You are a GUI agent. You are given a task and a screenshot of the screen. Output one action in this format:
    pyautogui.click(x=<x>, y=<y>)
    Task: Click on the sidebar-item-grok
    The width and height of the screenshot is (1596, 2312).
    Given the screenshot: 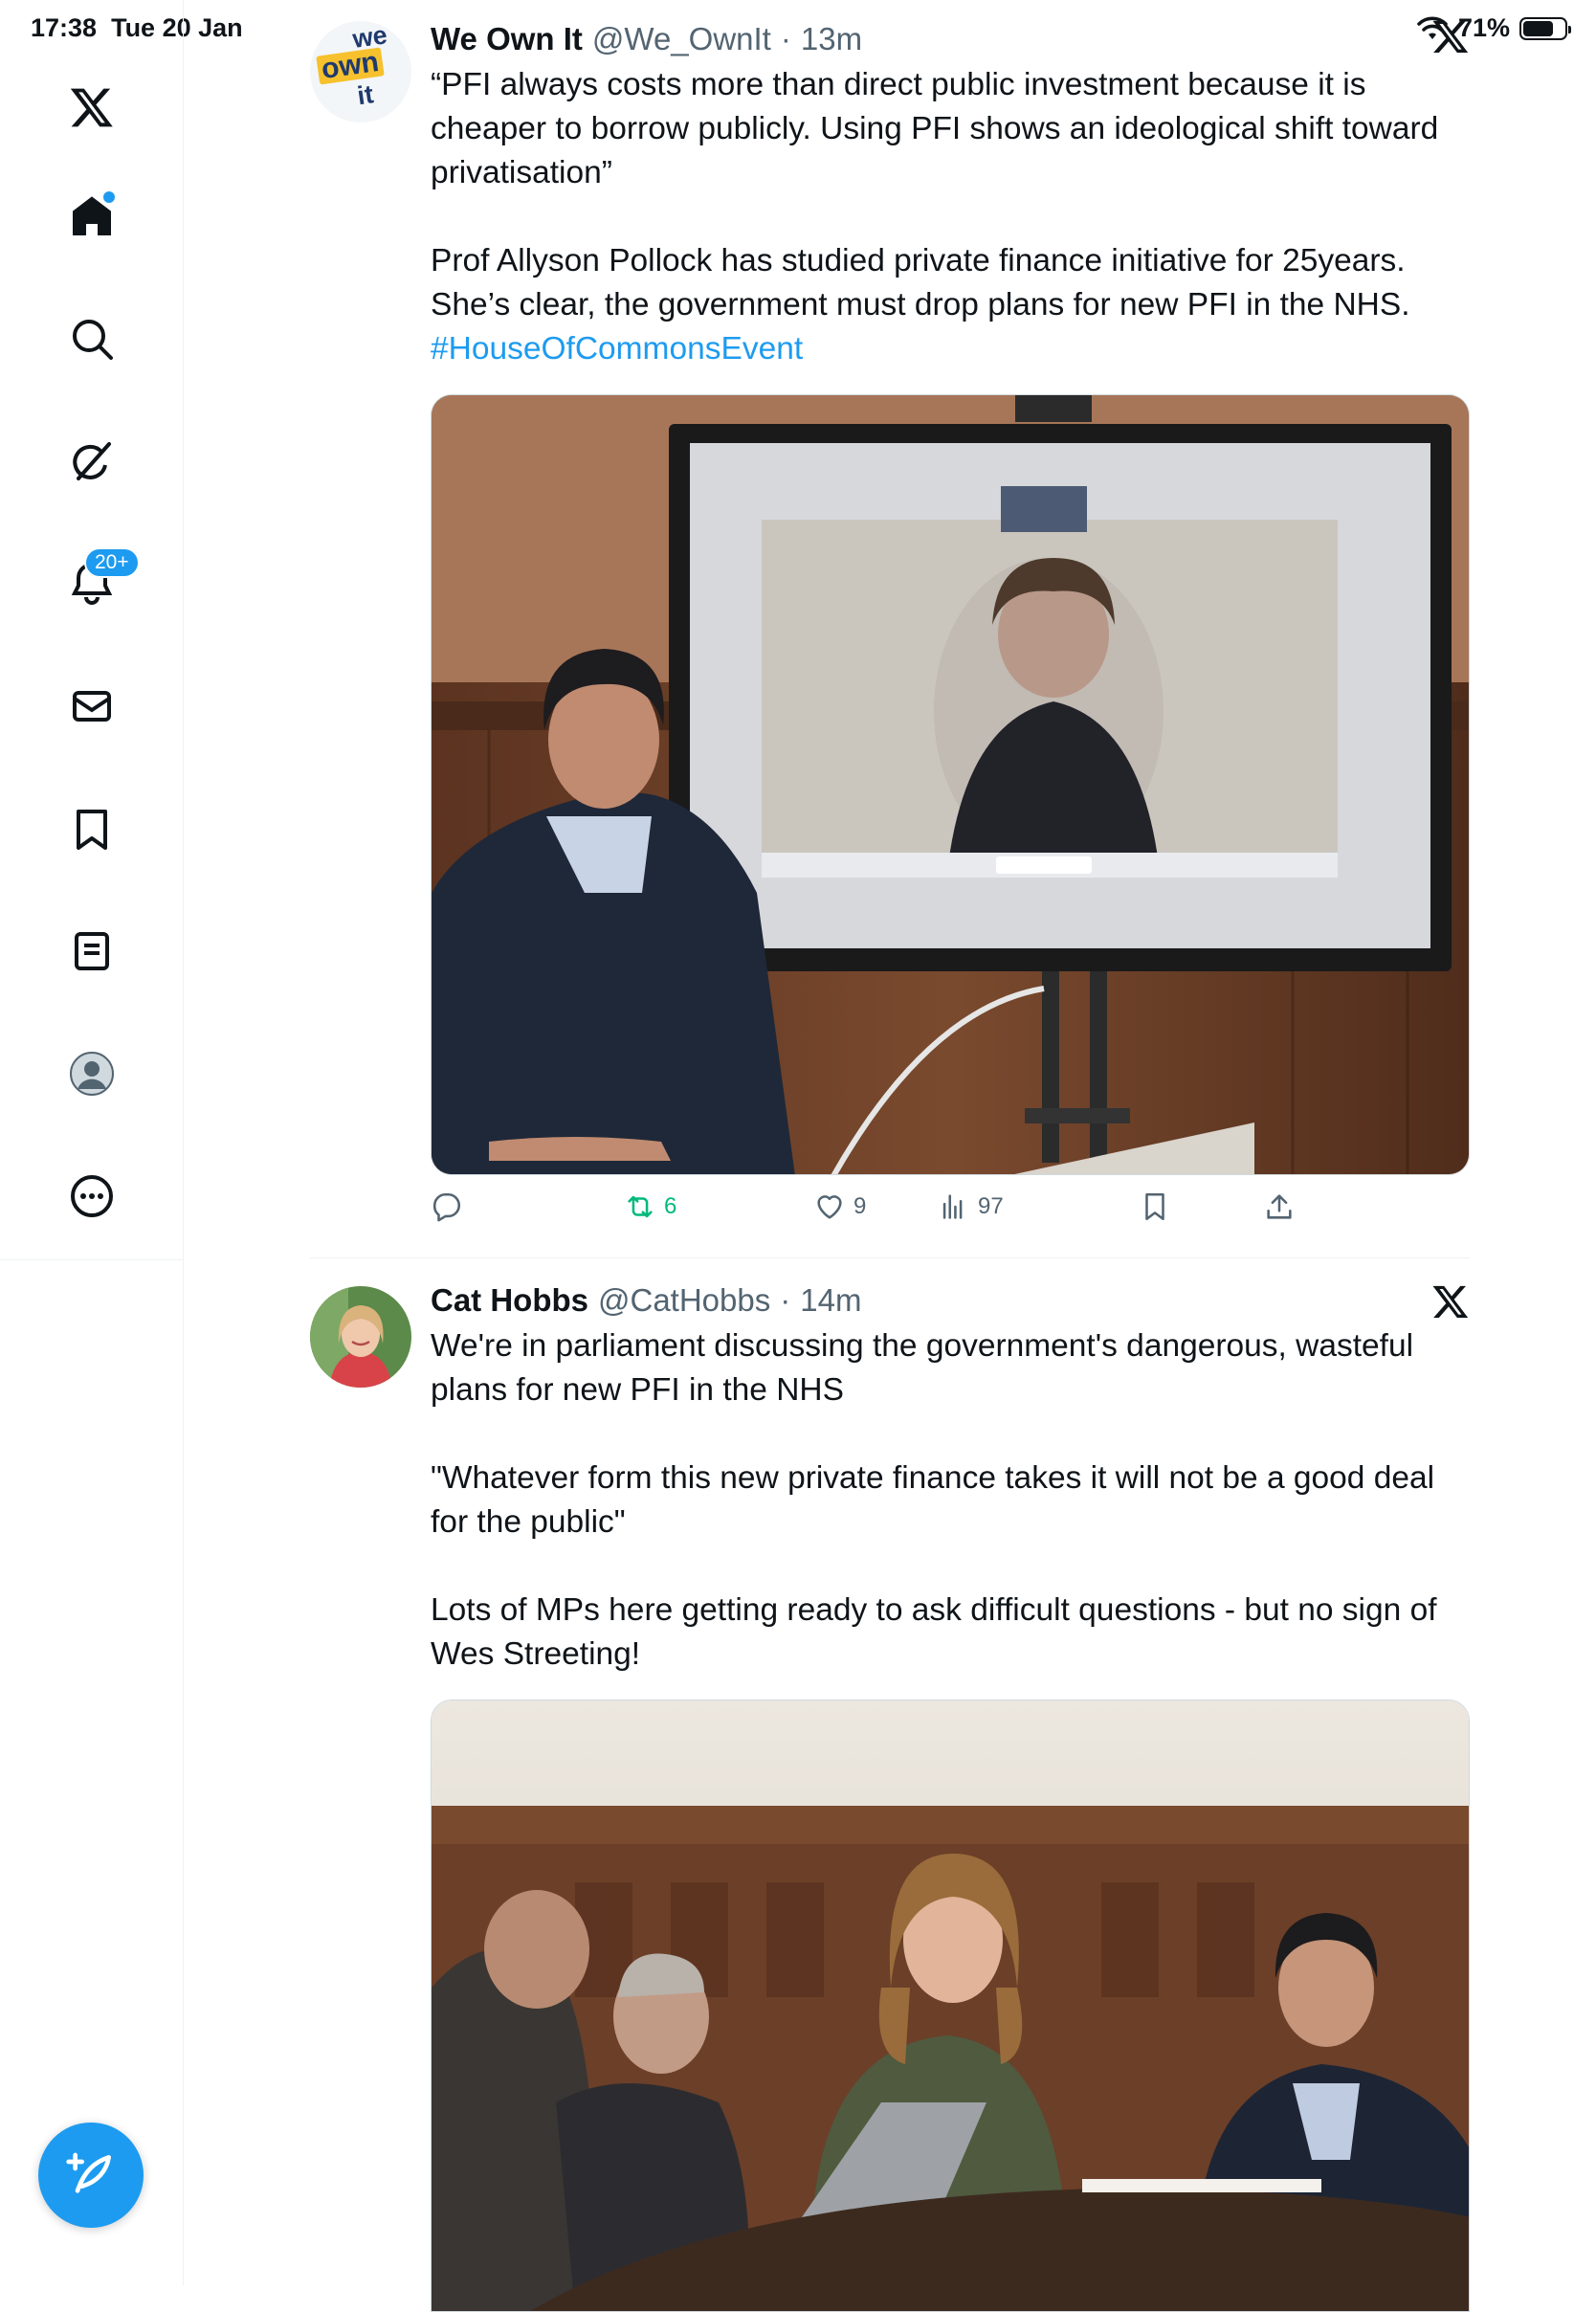 What is the action you would take?
    pyautogui.click(x=92, y=461)
    